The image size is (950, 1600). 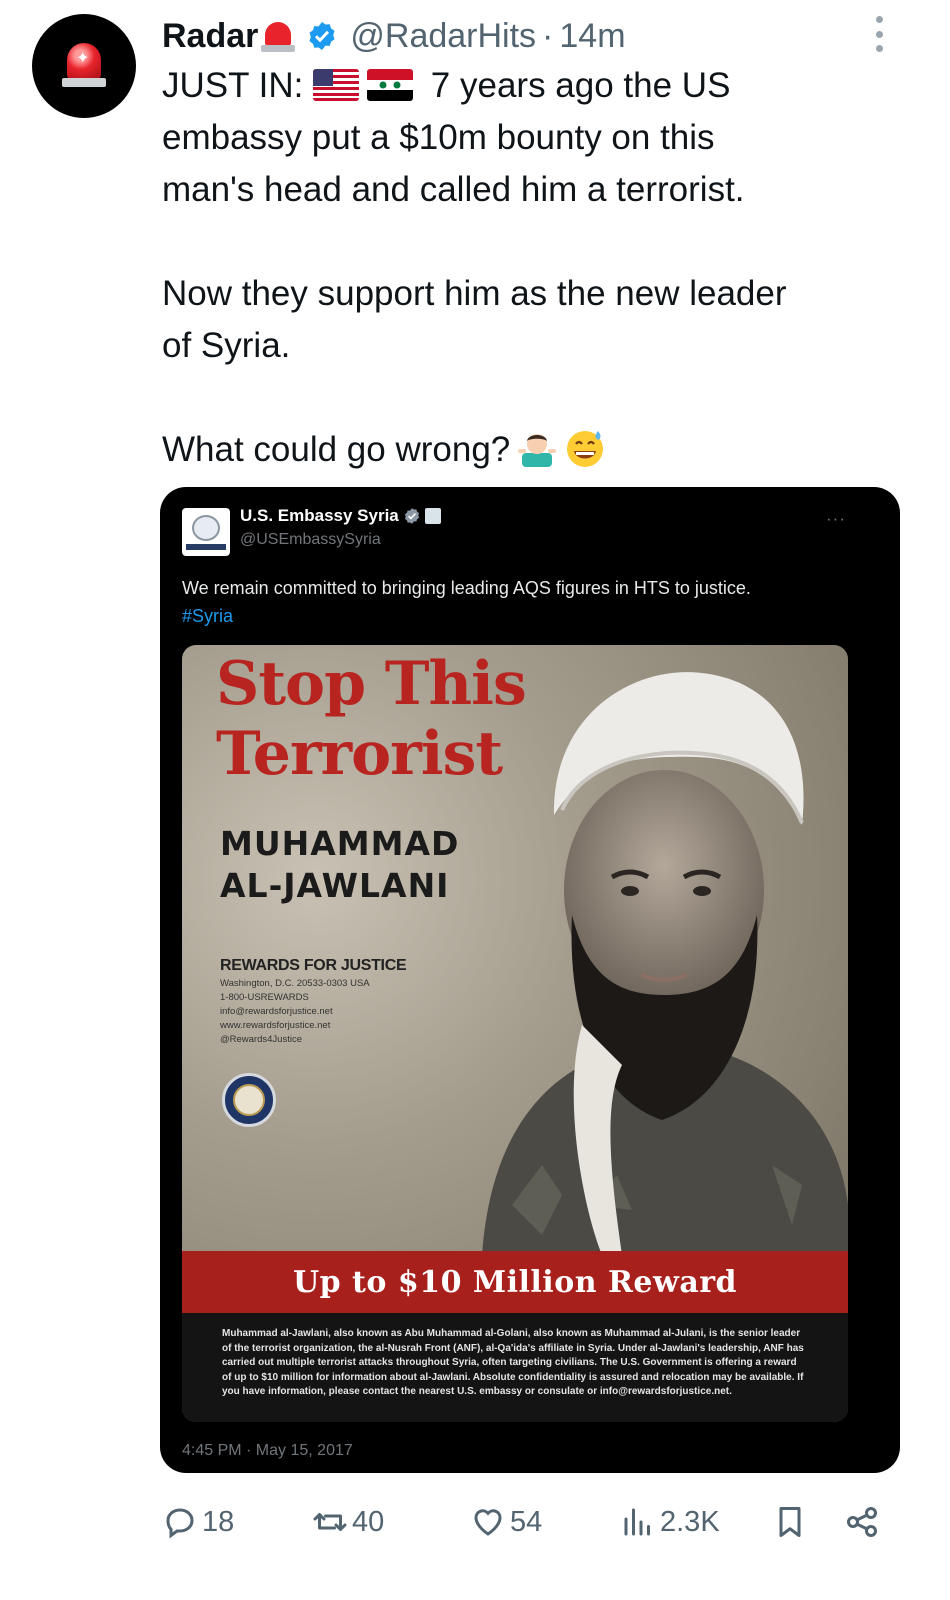 I want to click on tweet-action-bar: 18 40 54 2.3K, so click(x=527, y=1522).